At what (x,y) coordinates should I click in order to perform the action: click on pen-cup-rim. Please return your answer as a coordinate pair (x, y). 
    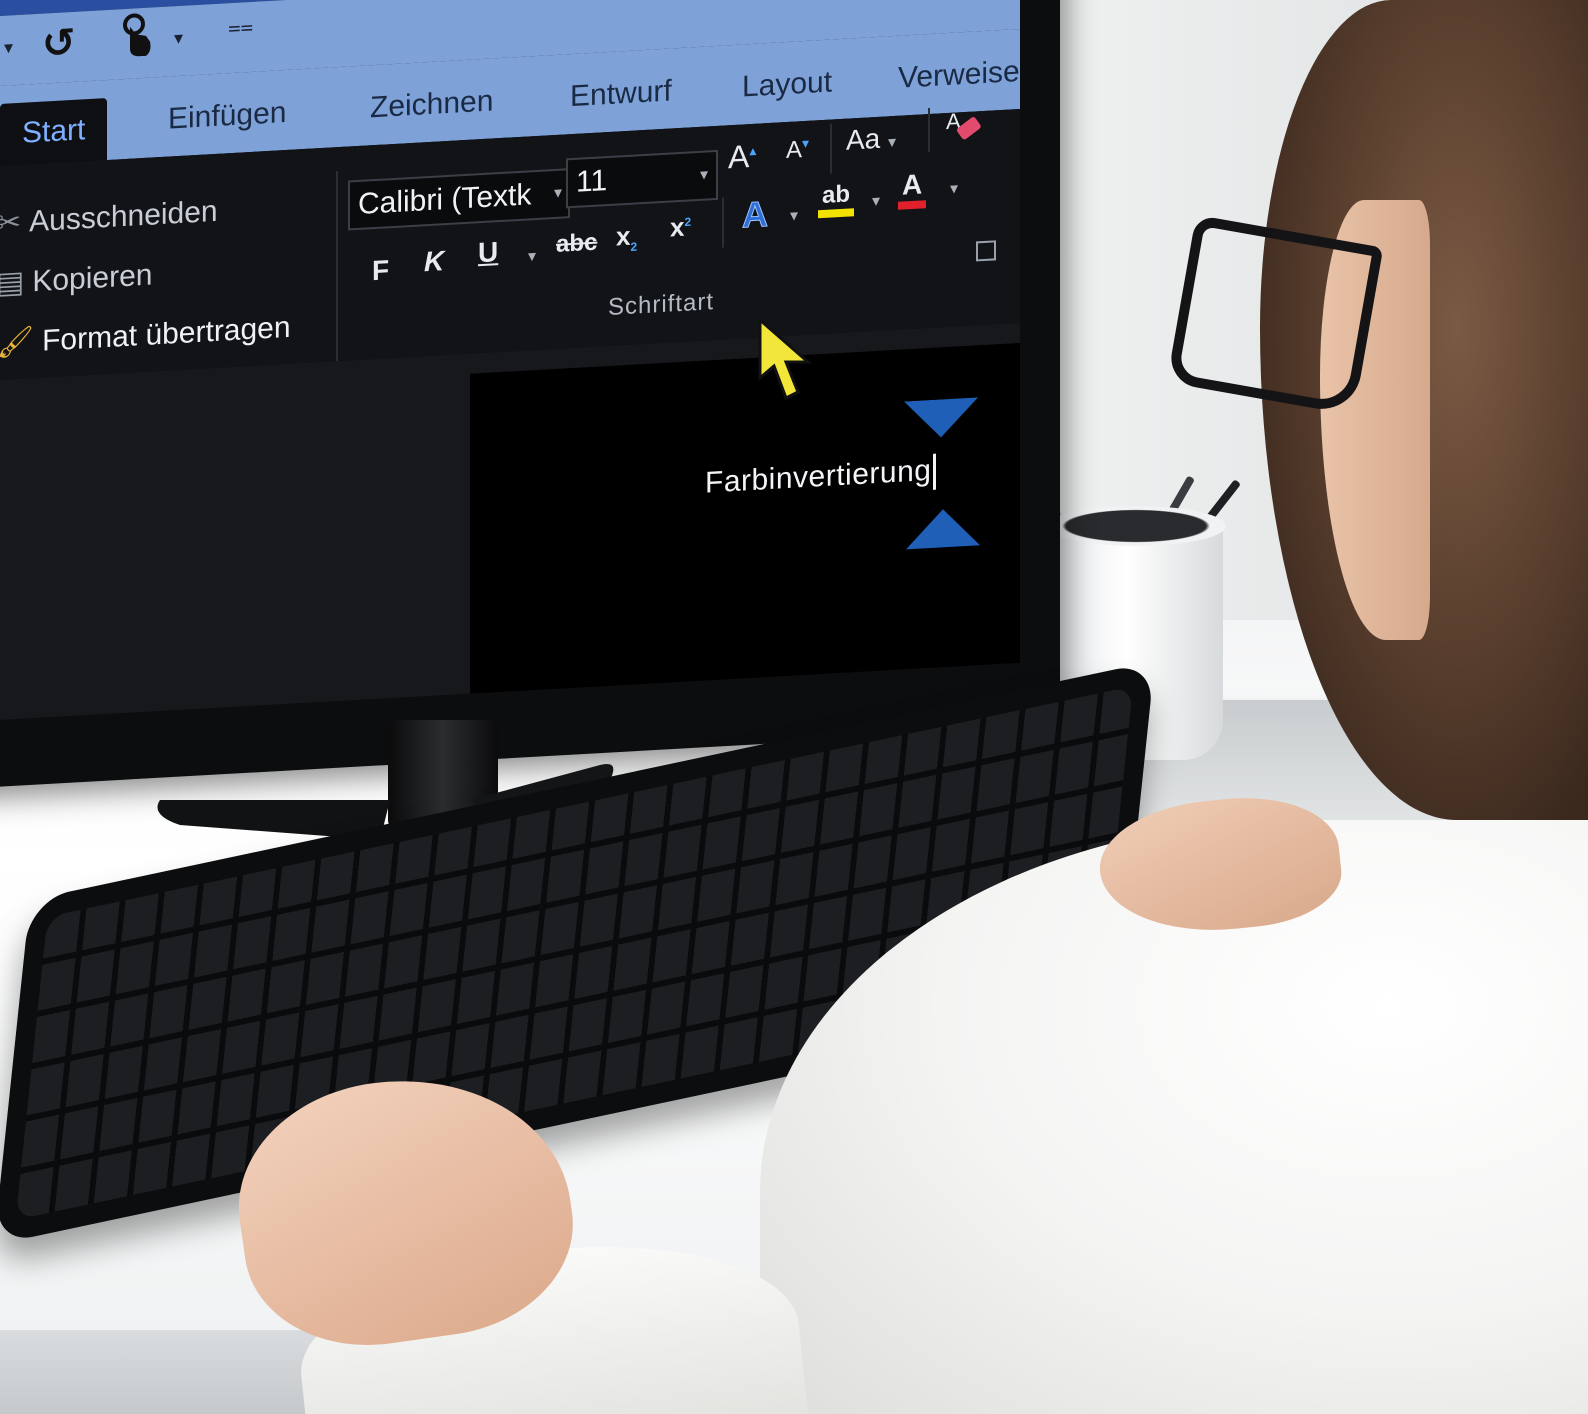
    Looking at the image, I should click on (1136, 526).